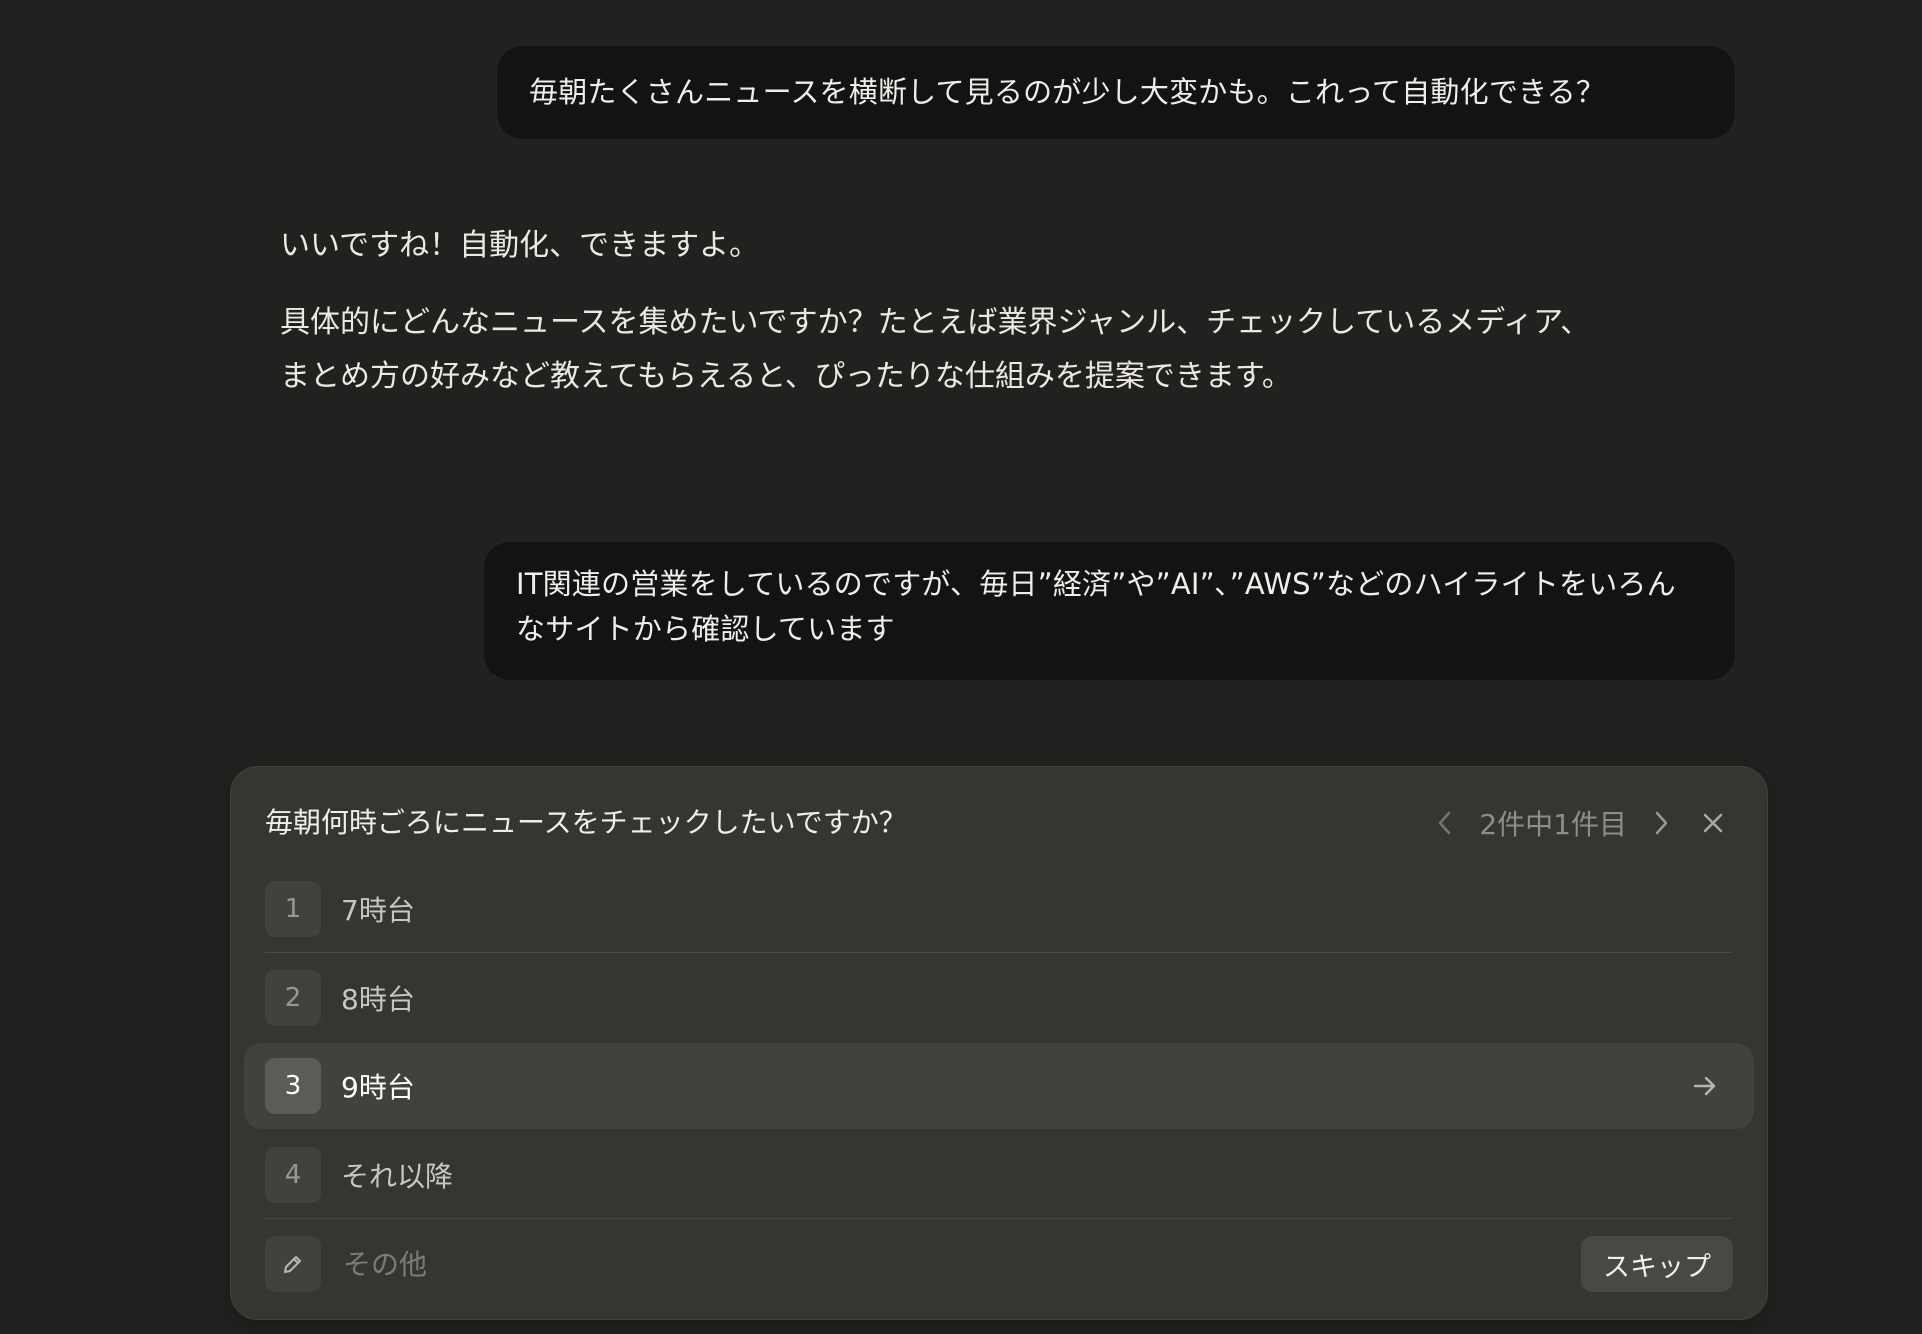  I want to click on question-title: 毎朝何時ごろにニュースをチェックしたいですか？, so click(586, 822).